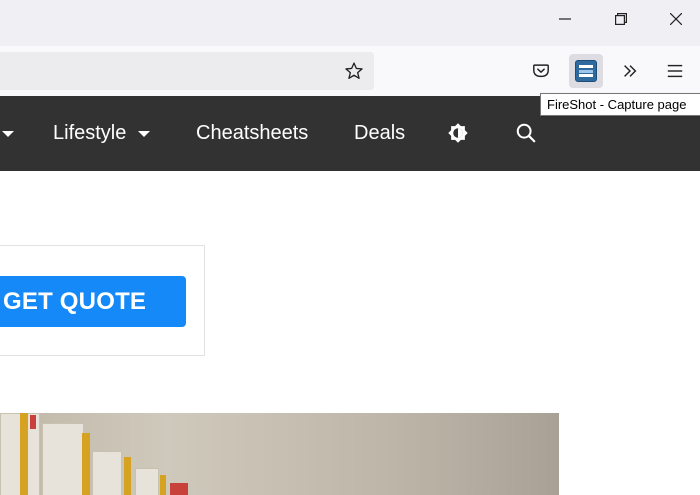 The height and width of the screenshot is (495, 700). I want to click on article-image, so click(279, 454).